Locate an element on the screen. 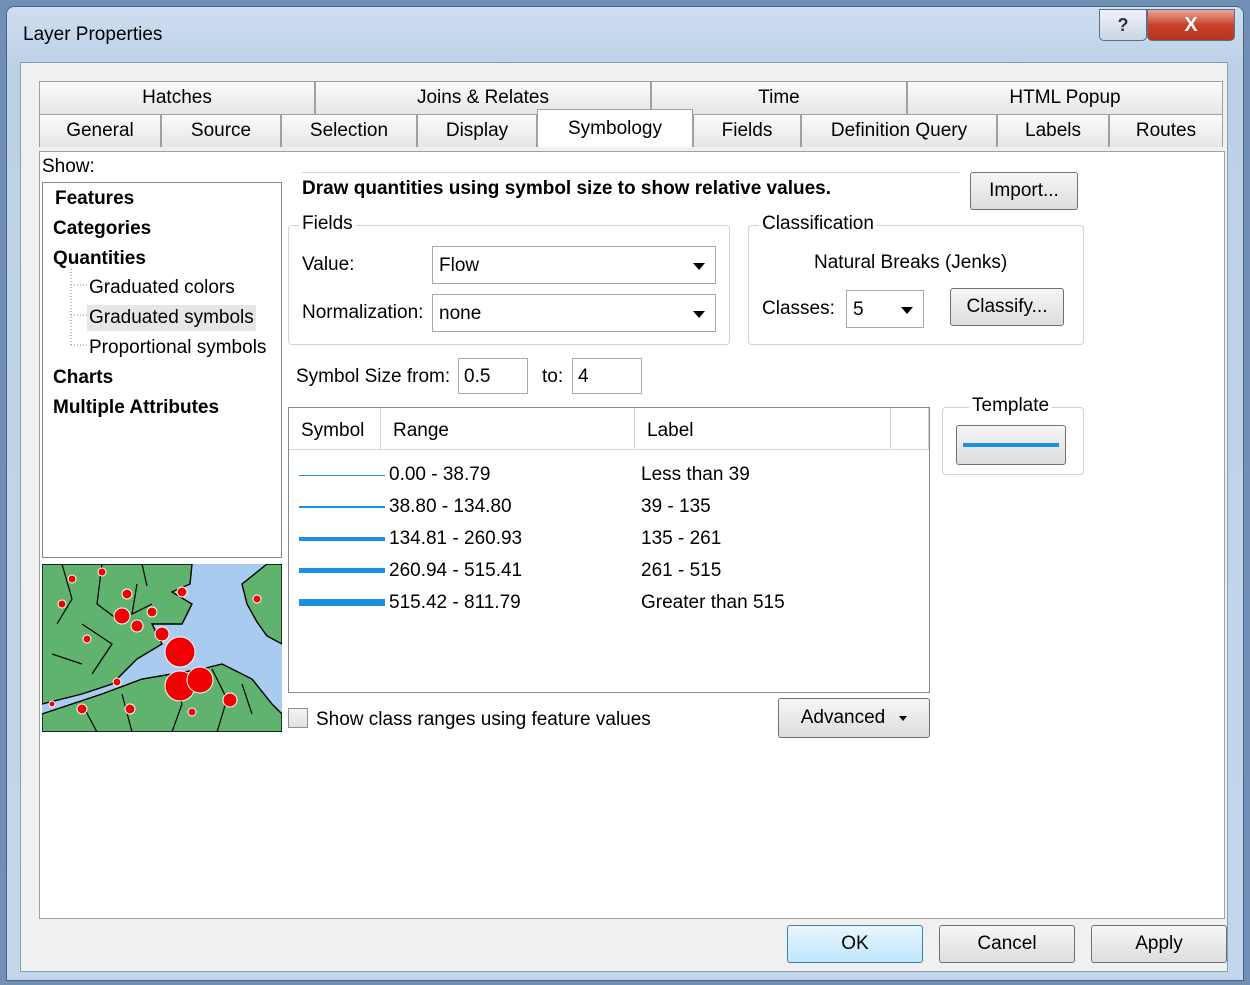  tab-fields: Fields is located at coordinates (747, 130).